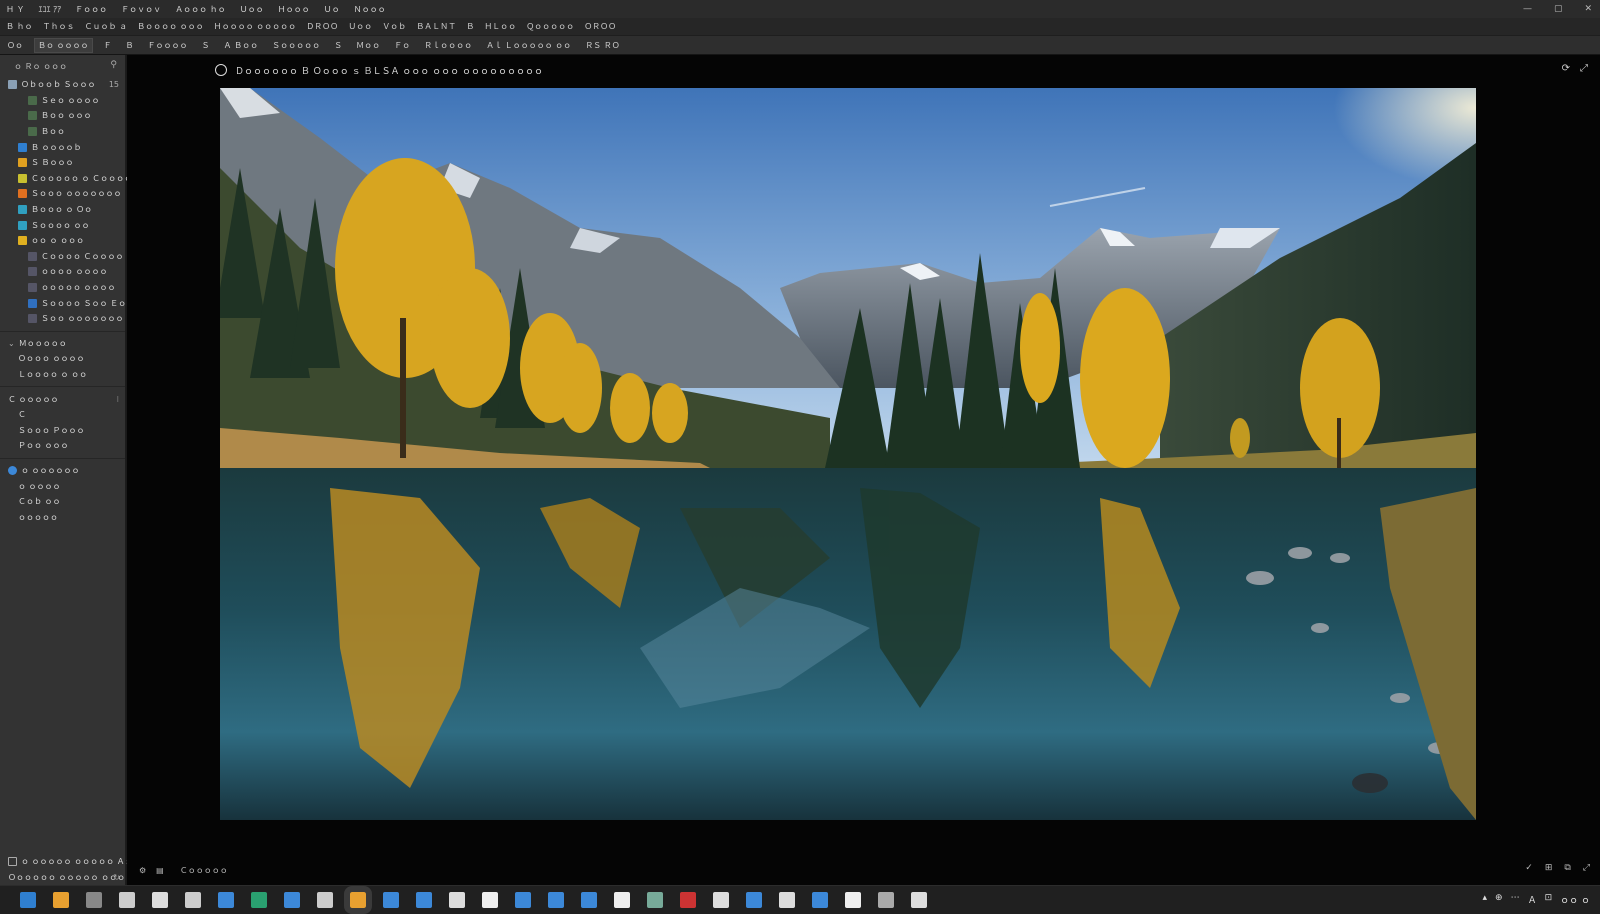 This screenshot has height=914, width=1600. I want to click on sidebar-item: Ｂ ｏｏｏｏｂ, so click(62, 147).